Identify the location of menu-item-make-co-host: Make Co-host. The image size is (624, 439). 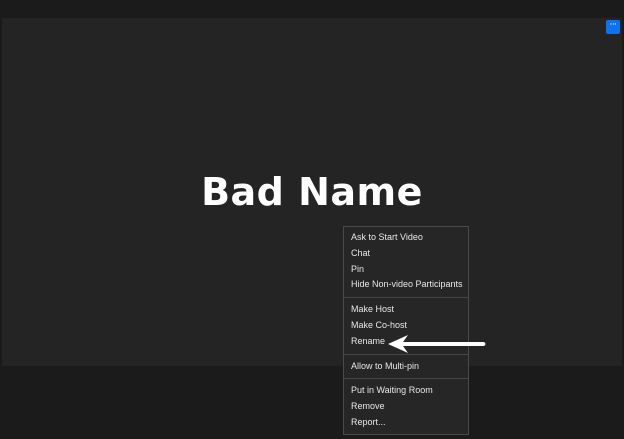
(406, 326).